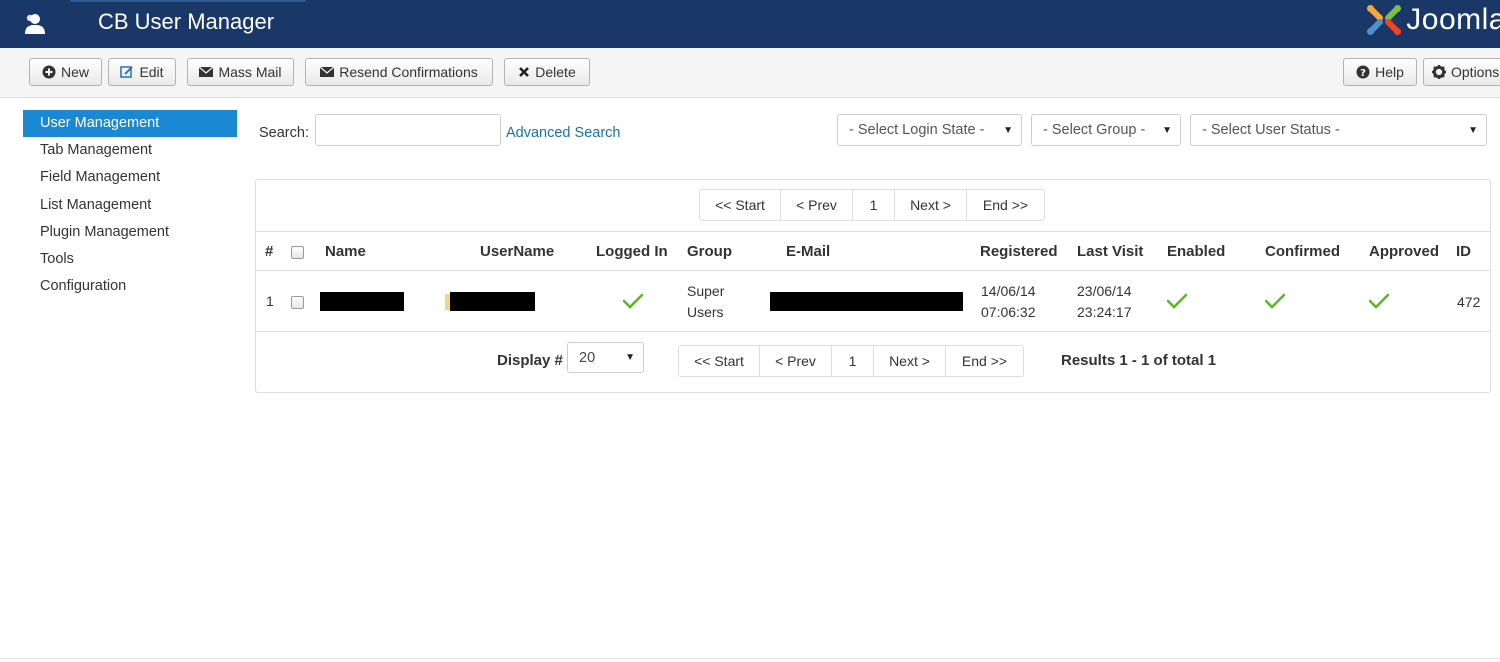 The width and height of the screenshot is (1500, 662). I want to click on sidebar-item-user-management: User Management, so click(130, 123).